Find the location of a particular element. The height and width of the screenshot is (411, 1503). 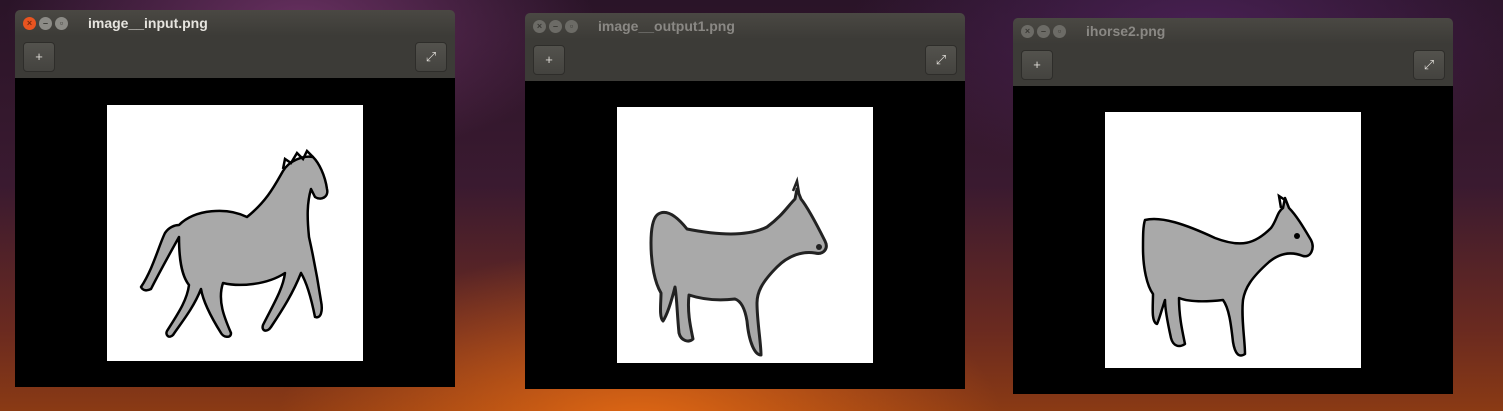

window-title: image__input.png is located at coordinates (148, 23).